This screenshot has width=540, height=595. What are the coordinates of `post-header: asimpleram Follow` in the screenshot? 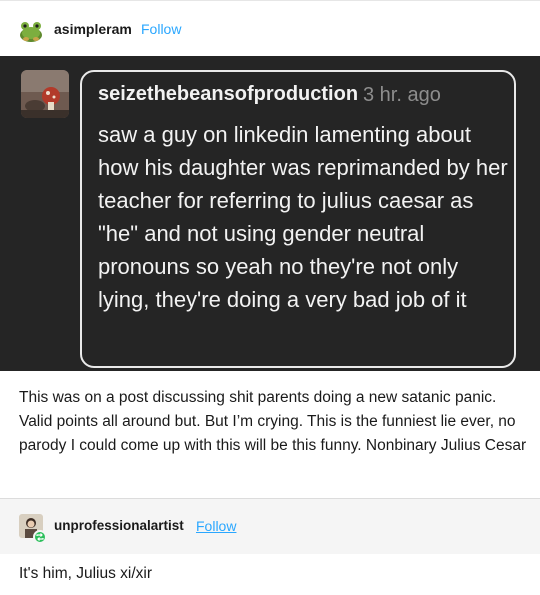 It's located at (270, 28).